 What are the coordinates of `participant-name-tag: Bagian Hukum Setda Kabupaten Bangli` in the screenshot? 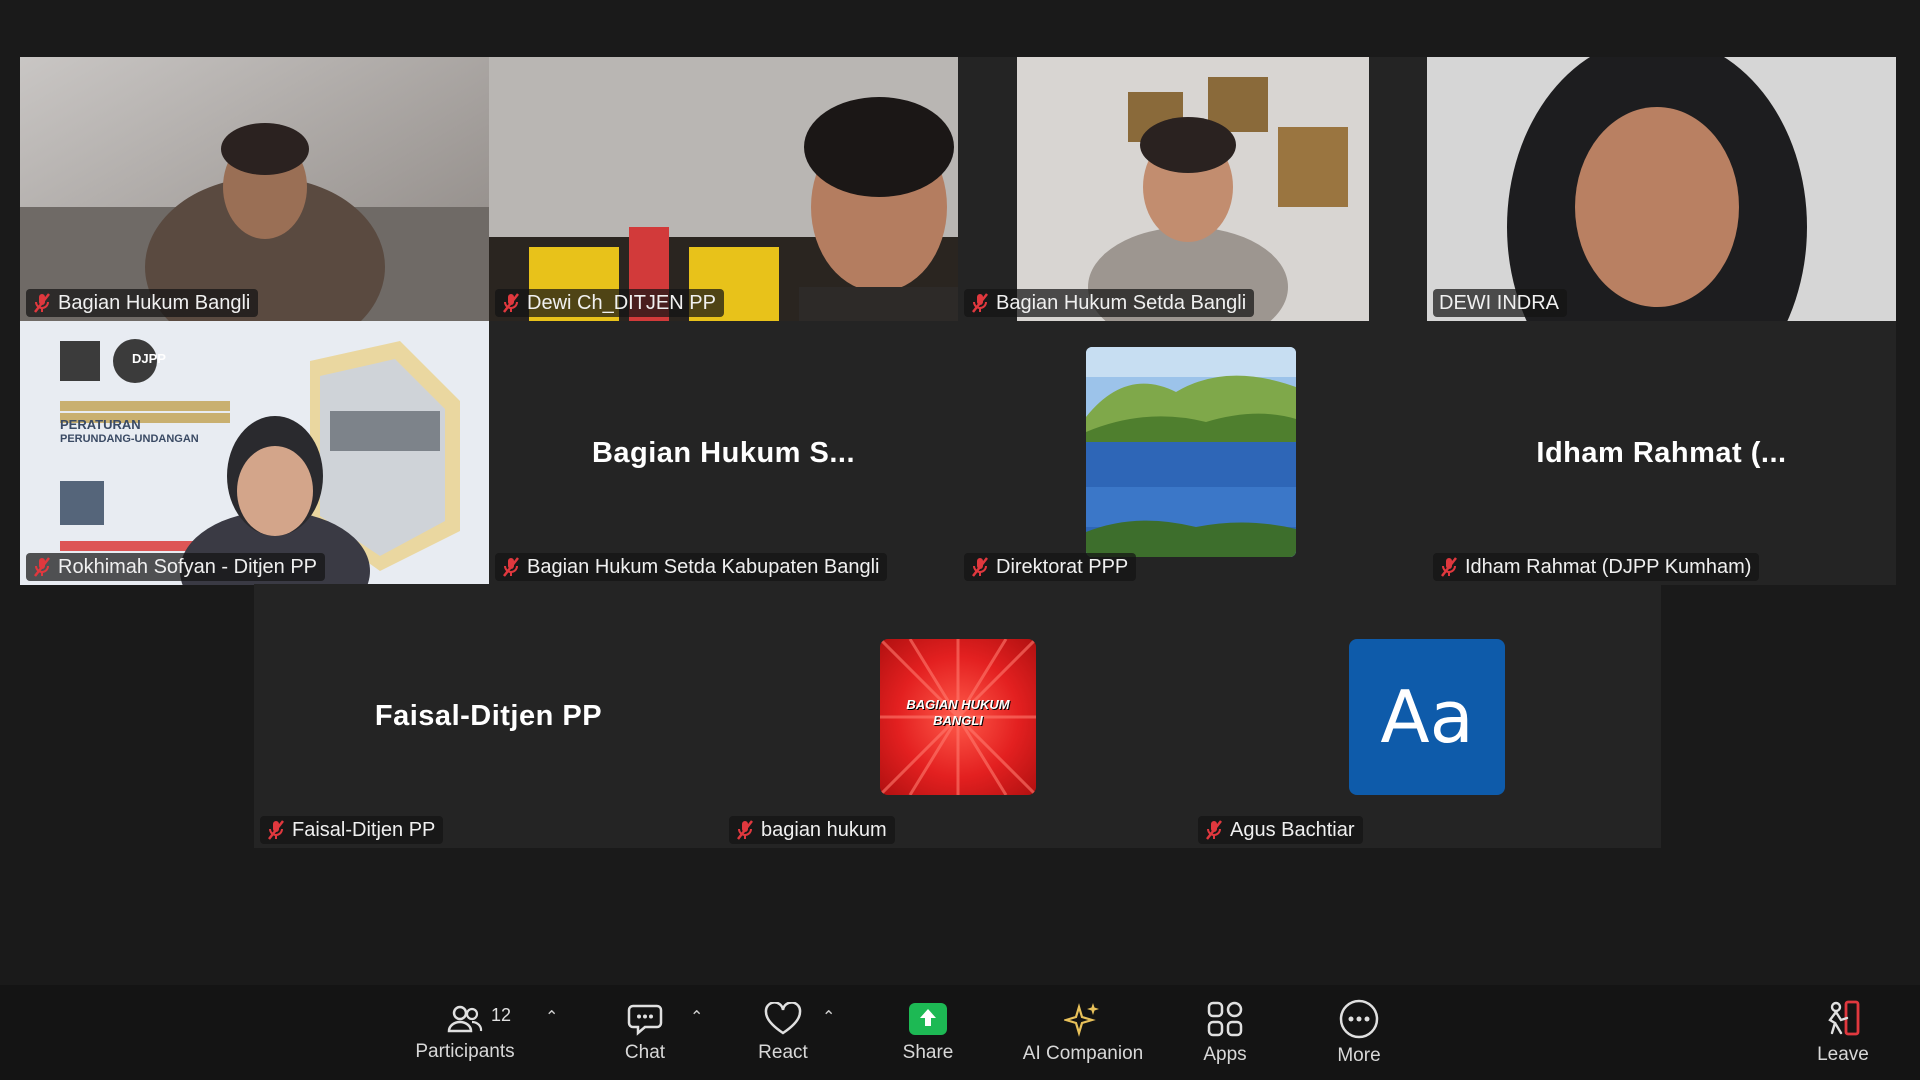 It's located at (691, 567).